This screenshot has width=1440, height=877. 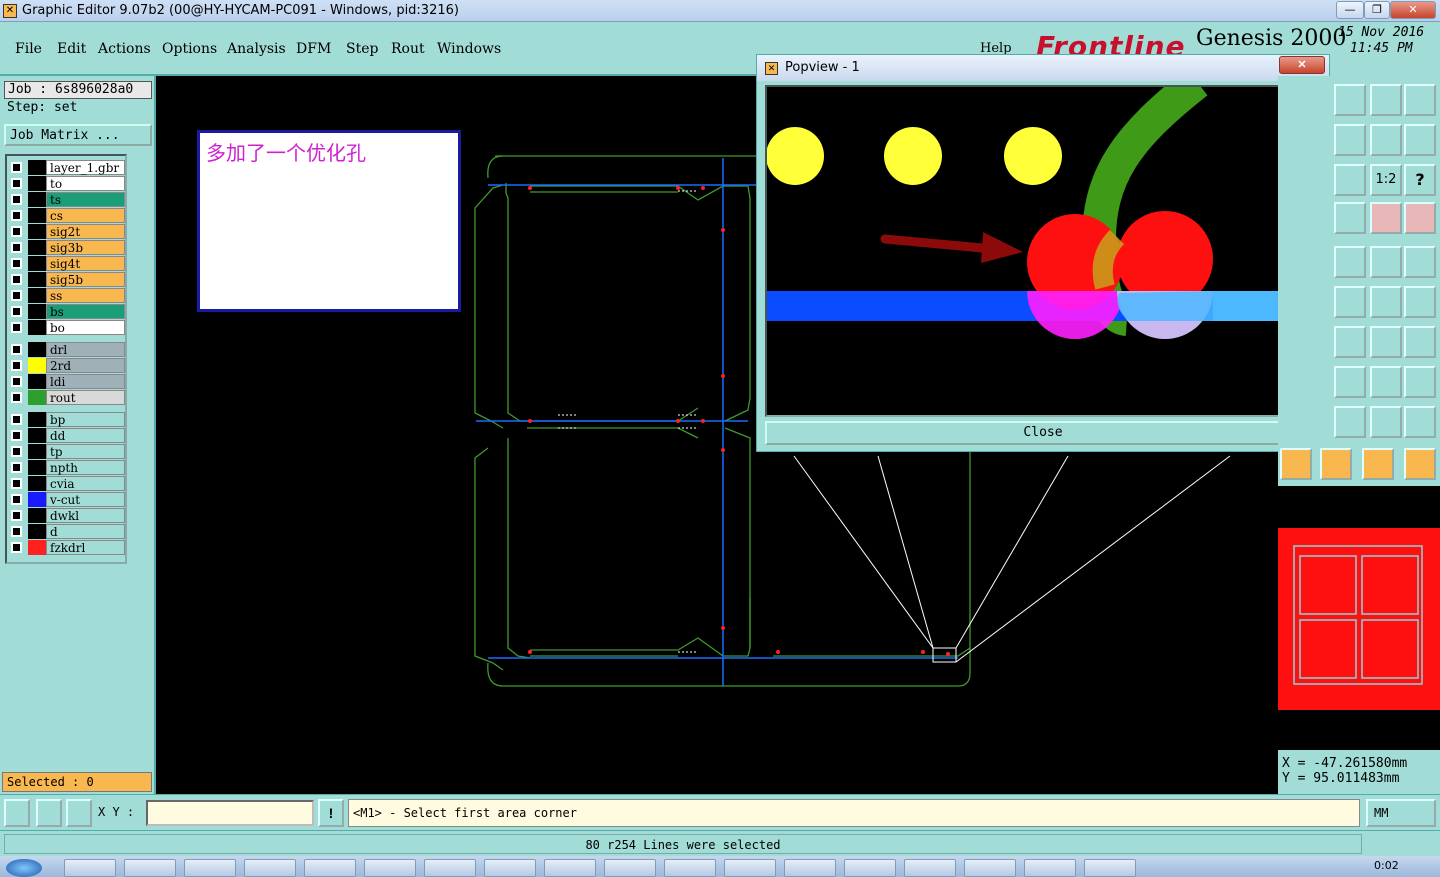 I want to click on grid-snap-icon, so click(x=79, y=813).